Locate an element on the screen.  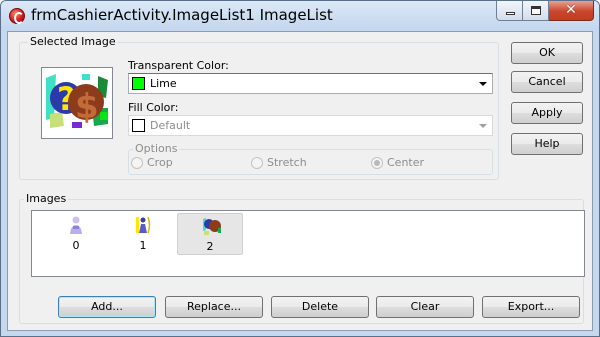
crop-label: Crop is located at coordinates (160, 162).